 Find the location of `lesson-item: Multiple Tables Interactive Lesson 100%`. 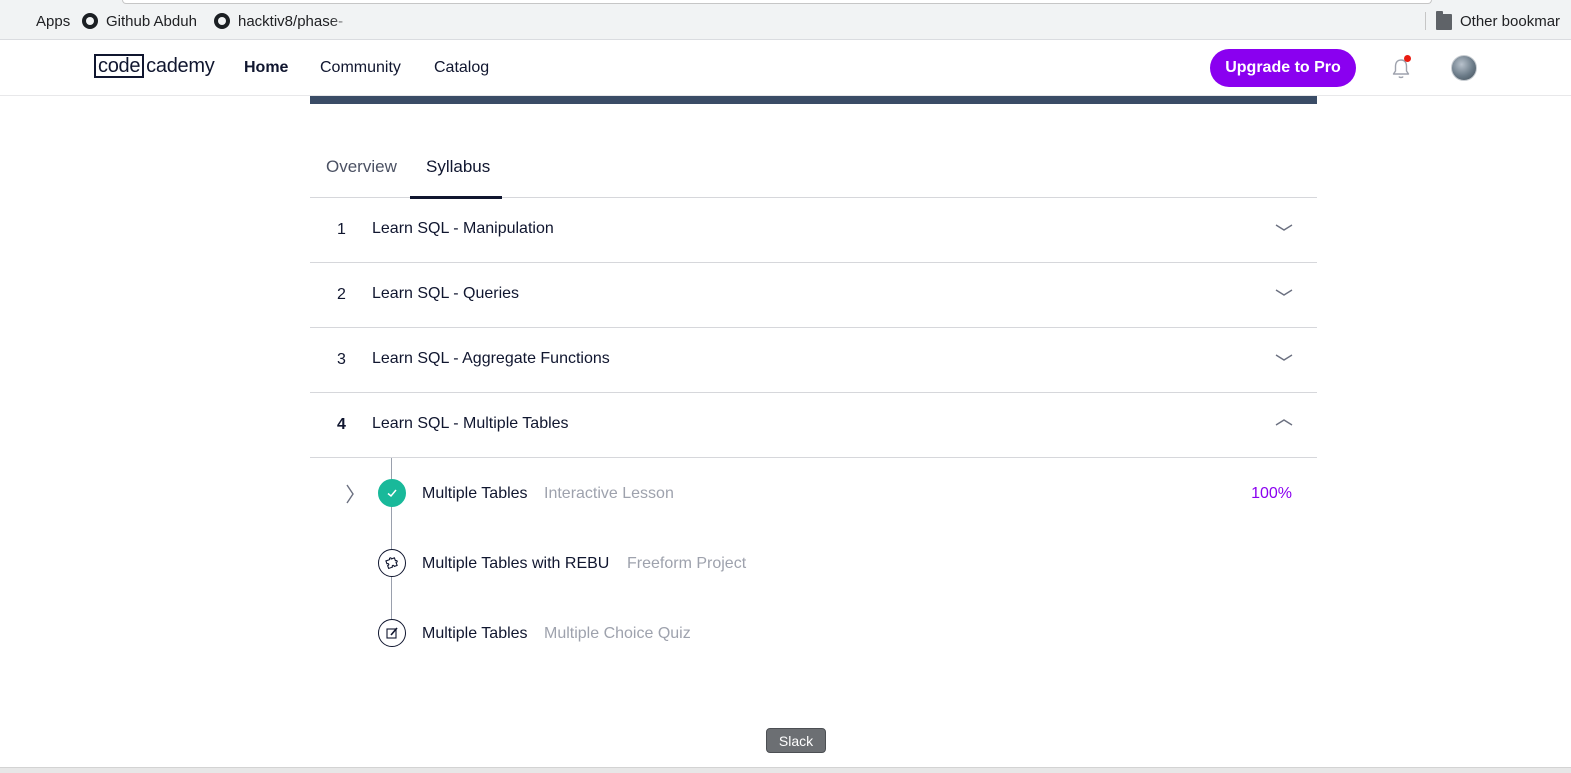

lesson-item: Multiple Tables Interactive Lesson 100% is located at coordinates (843, 494).